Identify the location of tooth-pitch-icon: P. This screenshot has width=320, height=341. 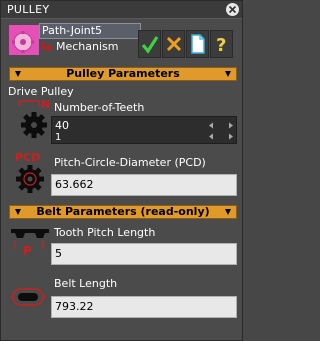
(30, 243).